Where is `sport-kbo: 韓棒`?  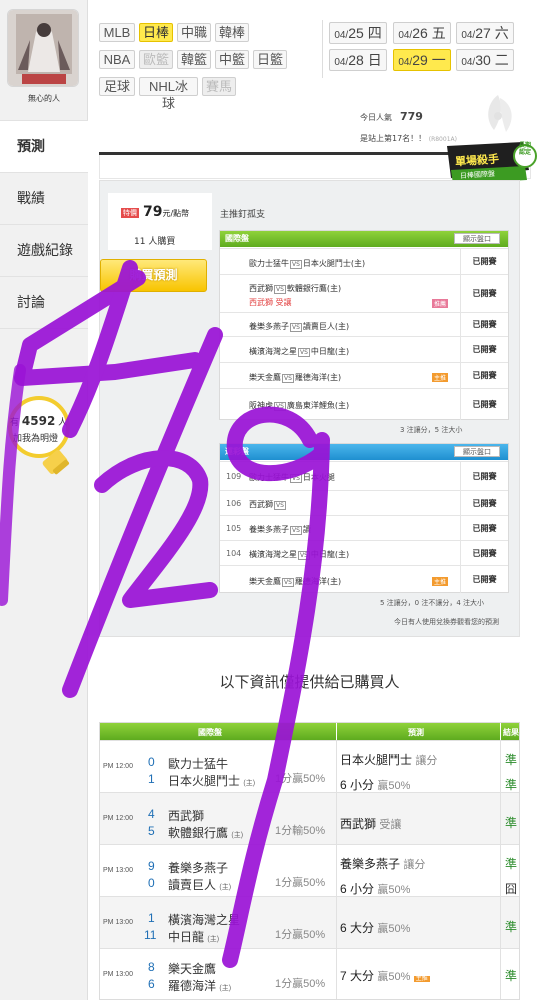 sport-kbo: 韓棒 is located at coordinates (232, 32).